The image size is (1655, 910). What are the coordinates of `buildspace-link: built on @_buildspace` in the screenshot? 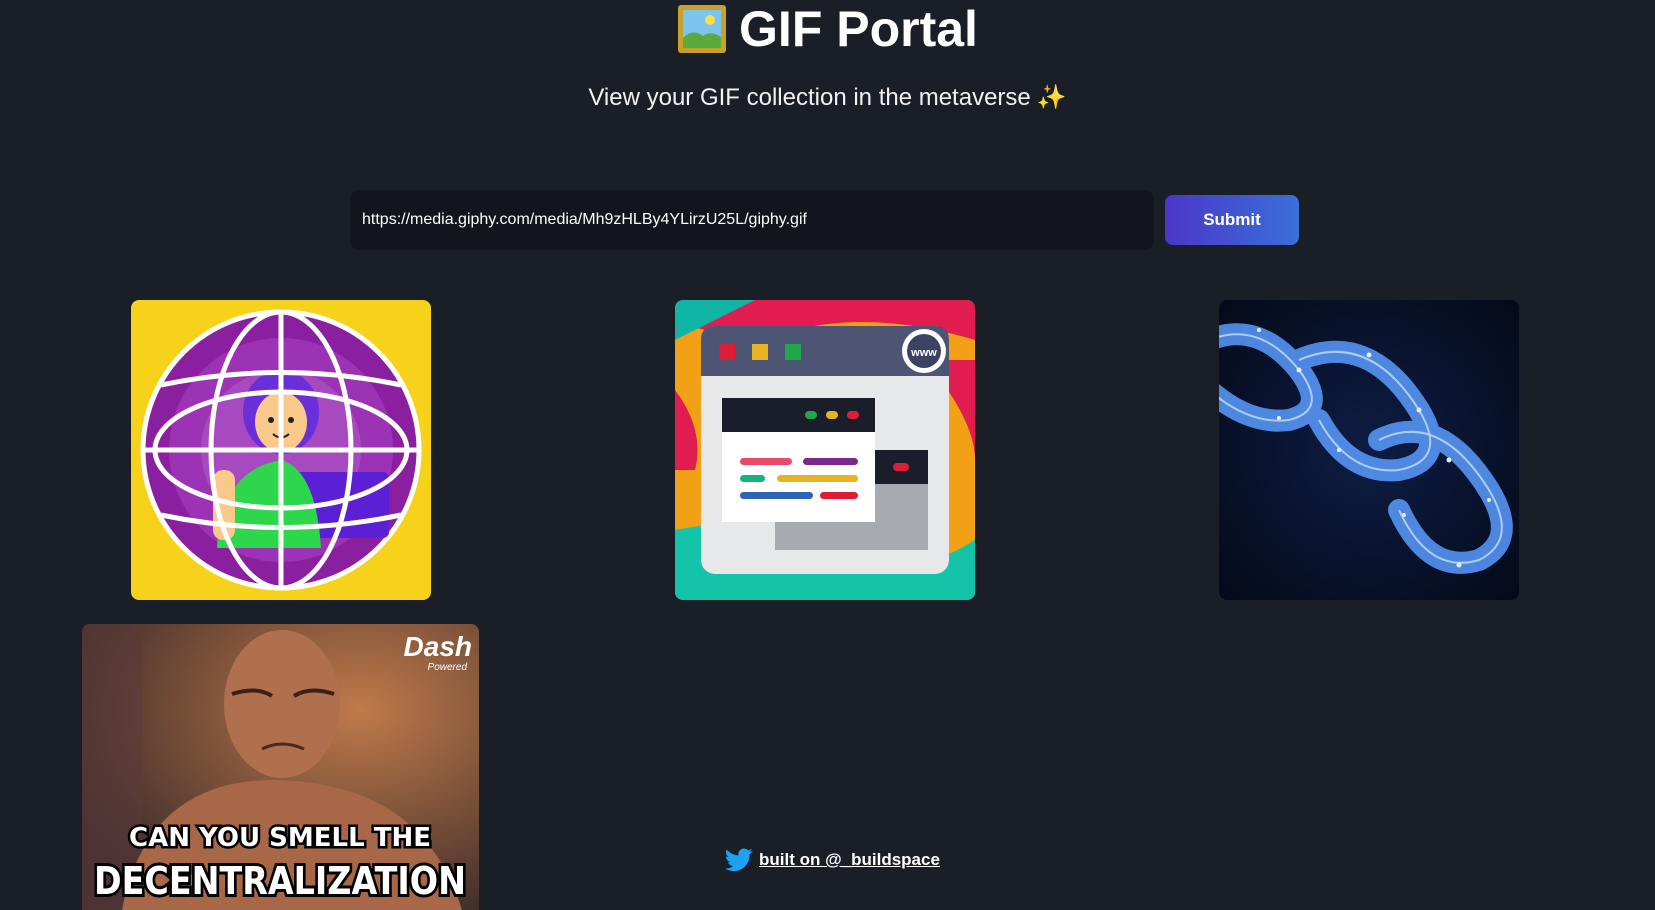 It's located at (849, 860).